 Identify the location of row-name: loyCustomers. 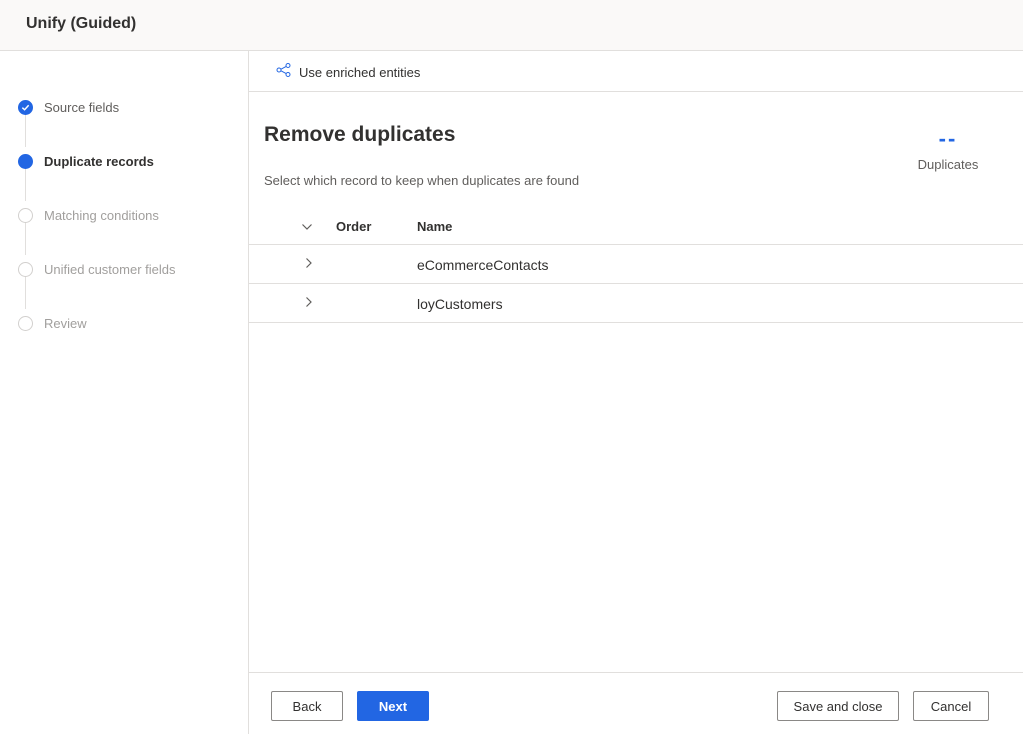
(460, 304).